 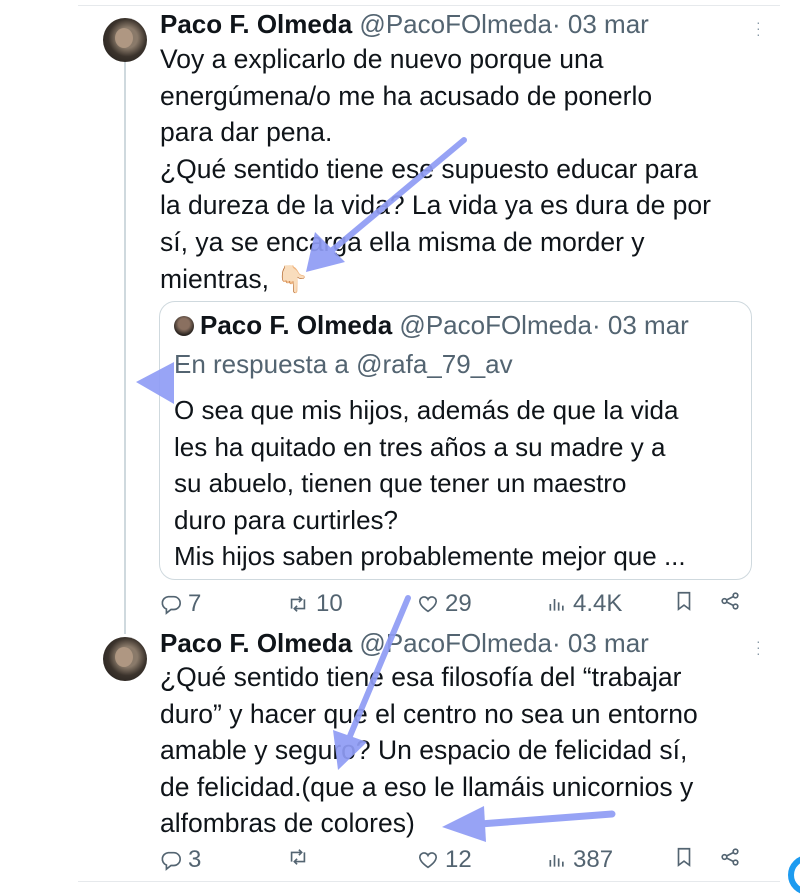 I want to click on reply-count: 7, so click(x=195, y=603).